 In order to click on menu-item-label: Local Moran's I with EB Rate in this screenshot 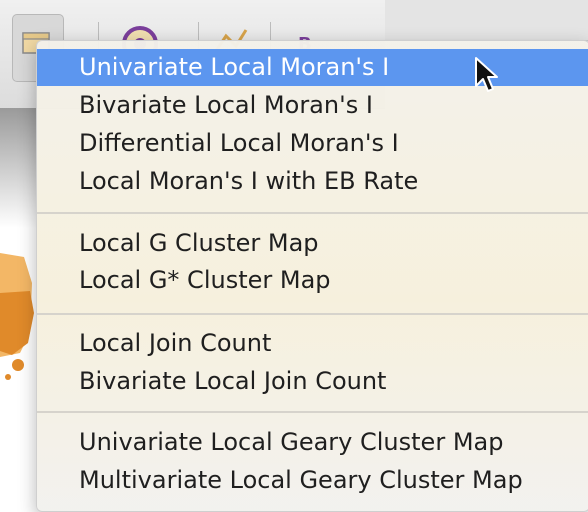, I will do `click(249, 181)`.